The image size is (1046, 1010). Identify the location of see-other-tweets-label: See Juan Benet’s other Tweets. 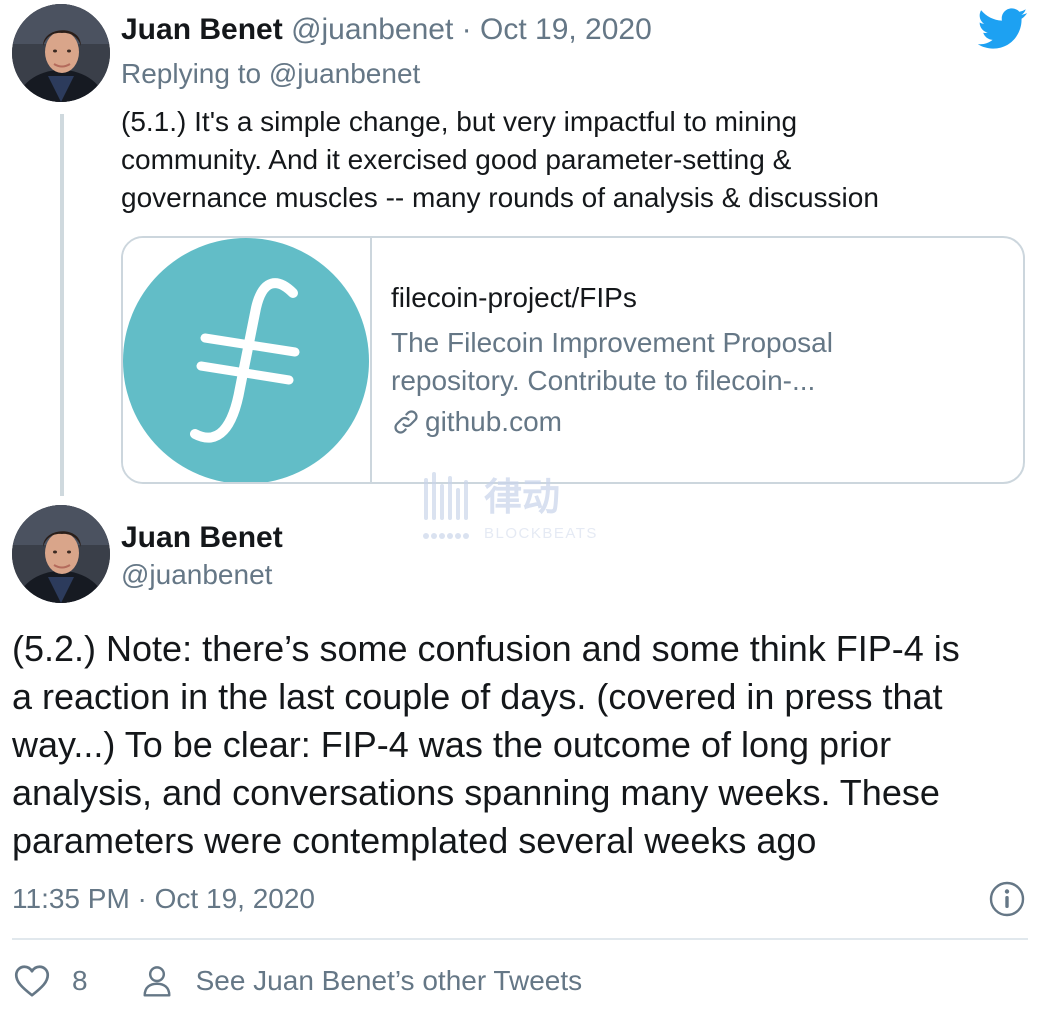
(389, 980).